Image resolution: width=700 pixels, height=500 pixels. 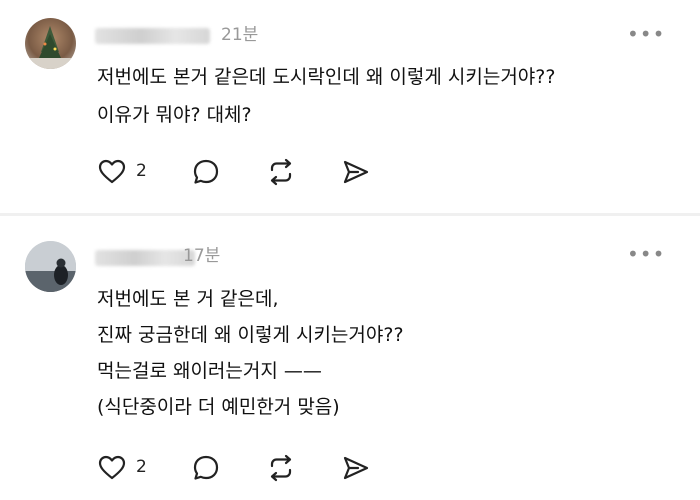 What do you see at coordinates (250, 335) in the screenshot?
I see `comment-text-line: 진짜 궁금한데 왜 이렇게 시키는거야??` at bounding box center [250, 335].